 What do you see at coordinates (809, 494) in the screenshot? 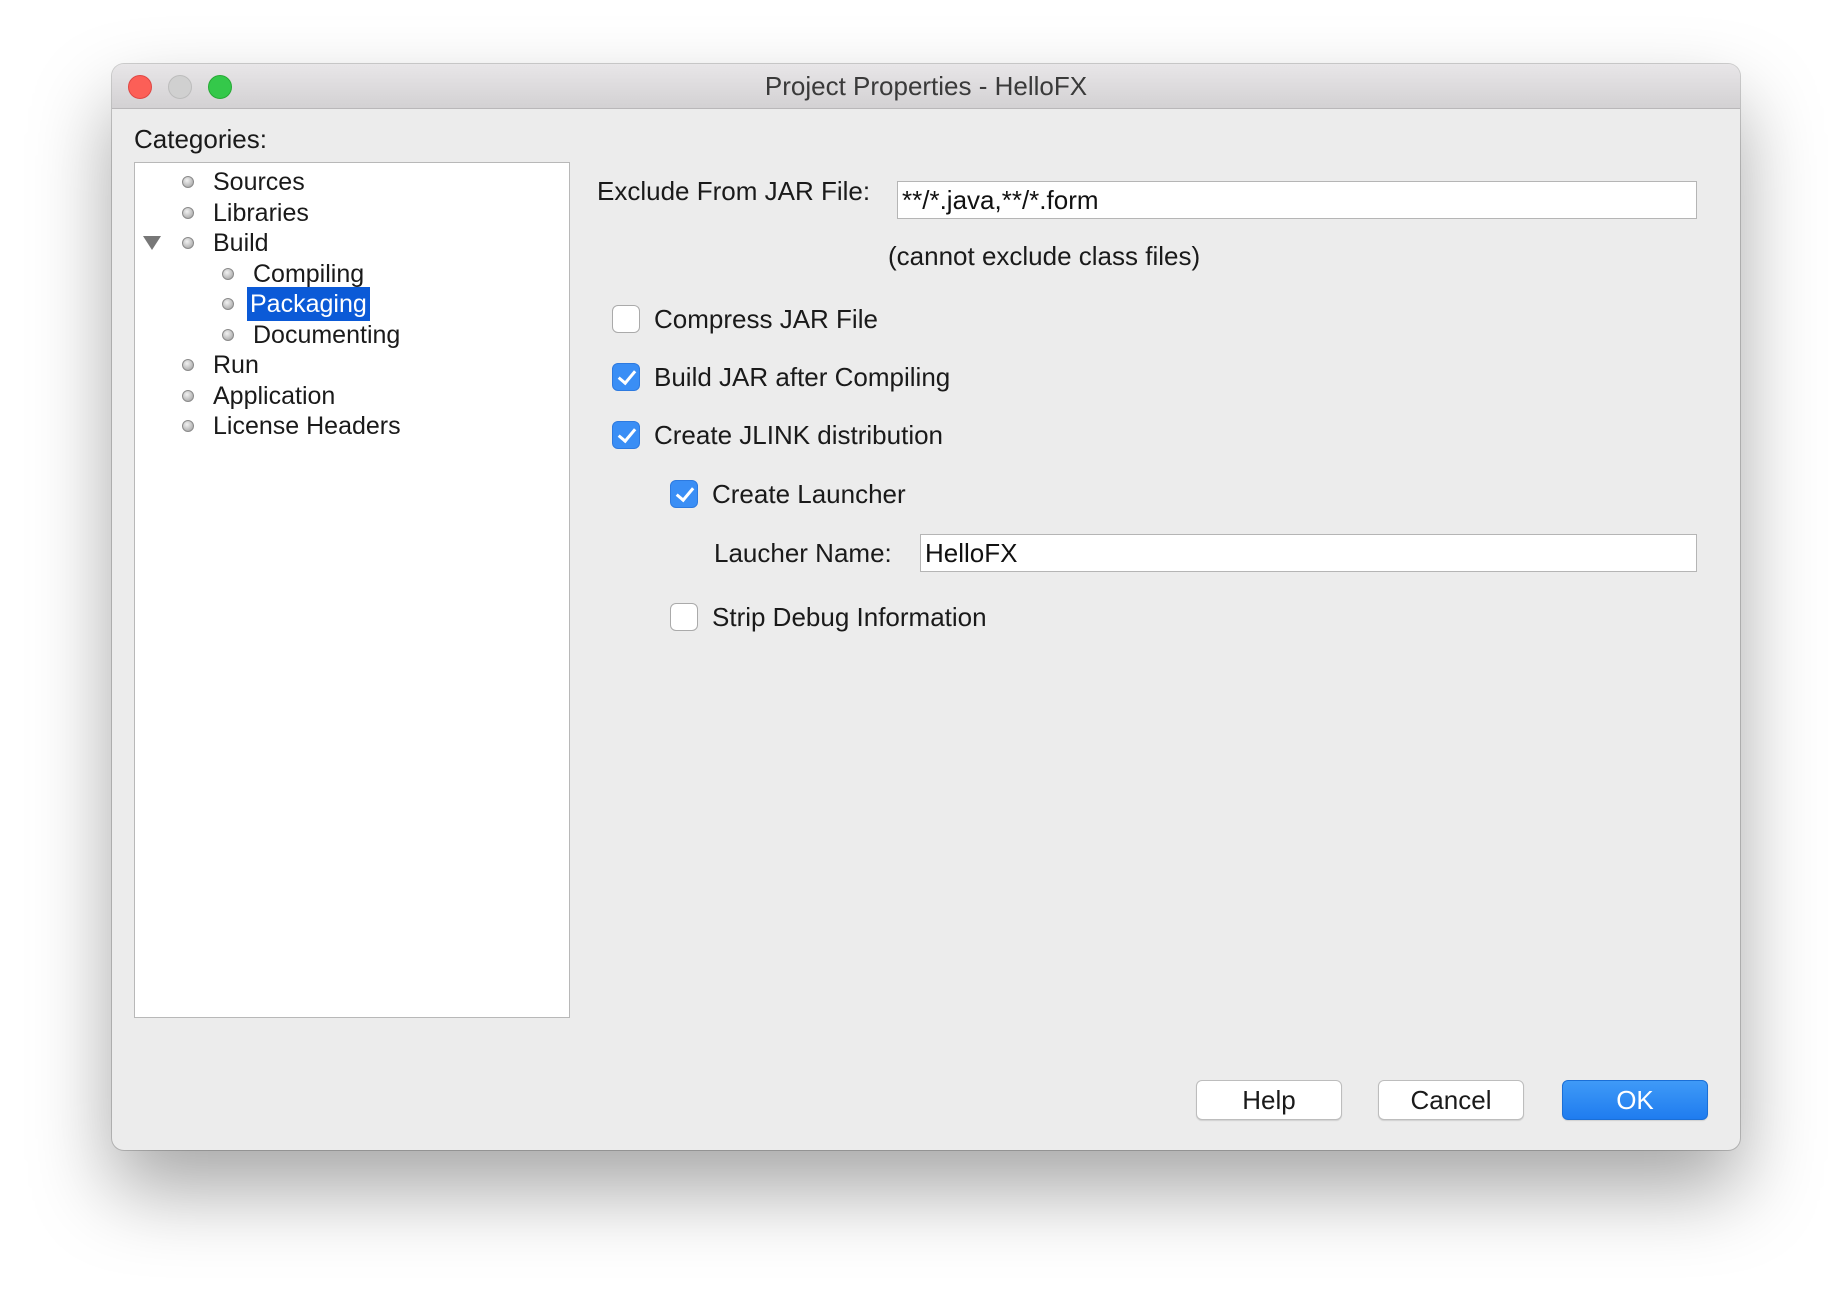
I see `create-launcher-label: Create Launcher` at bounding box center [809, 494].